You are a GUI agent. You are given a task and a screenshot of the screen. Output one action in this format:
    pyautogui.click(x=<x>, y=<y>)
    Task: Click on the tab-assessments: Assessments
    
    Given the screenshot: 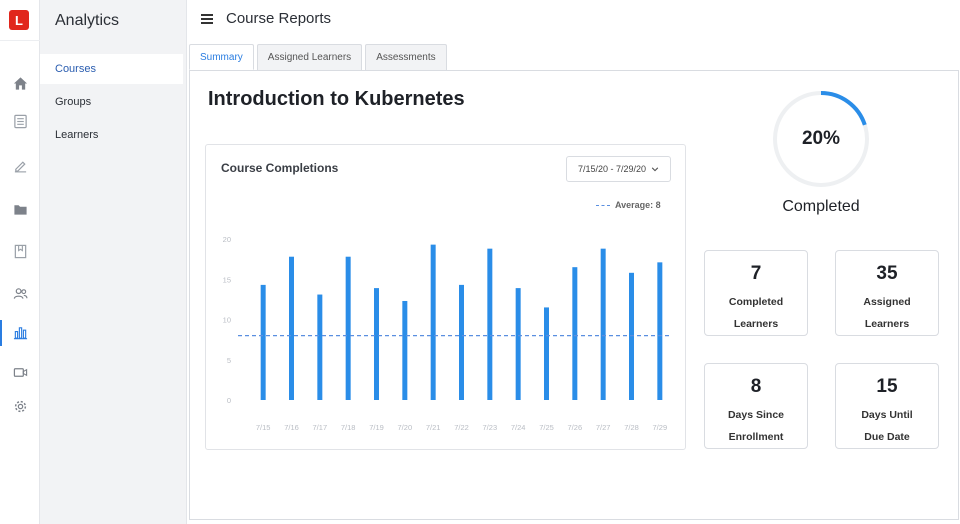 What is the action you would take?
    pyautogui.click(x=406, y=57)
    